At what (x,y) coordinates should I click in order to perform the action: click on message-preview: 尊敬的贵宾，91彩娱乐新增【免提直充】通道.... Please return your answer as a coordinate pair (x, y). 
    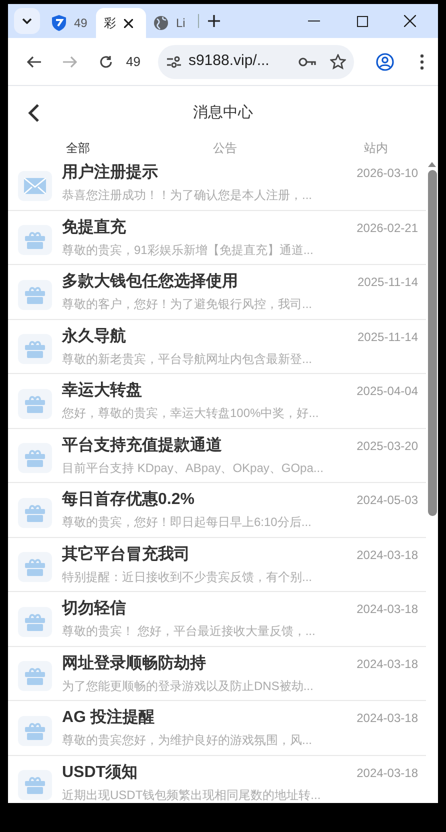
    Looking at the image, I should click on (188, 250).